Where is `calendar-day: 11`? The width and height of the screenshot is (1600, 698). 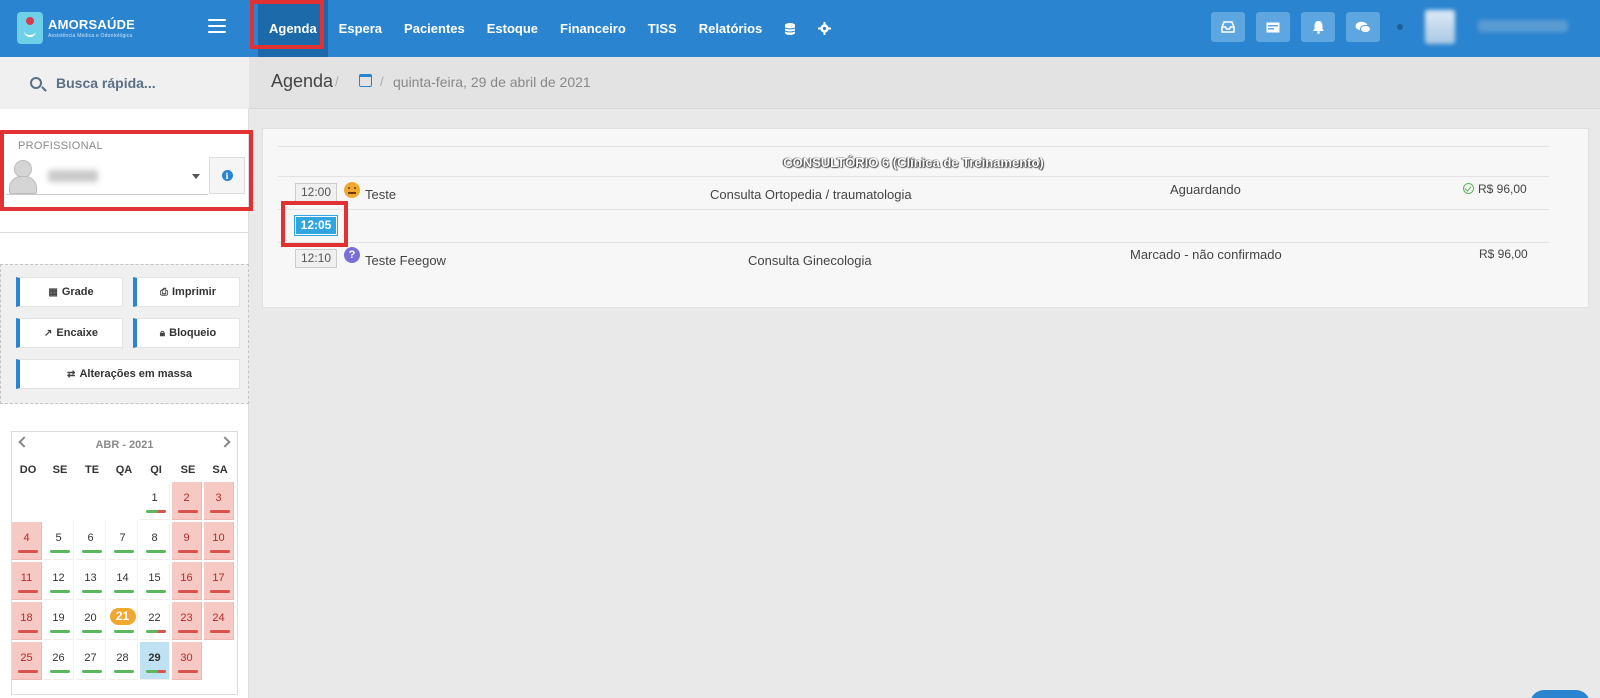 calendar-day: 11 is located at coordinates (27, 581).